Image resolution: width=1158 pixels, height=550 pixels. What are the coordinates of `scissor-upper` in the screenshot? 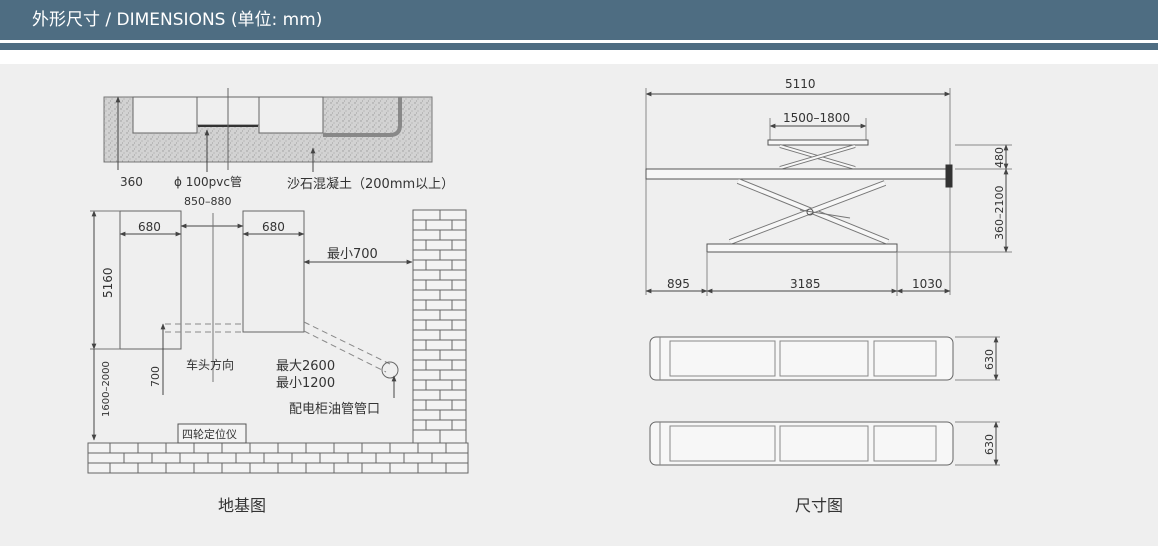 It's located at (818, 154).